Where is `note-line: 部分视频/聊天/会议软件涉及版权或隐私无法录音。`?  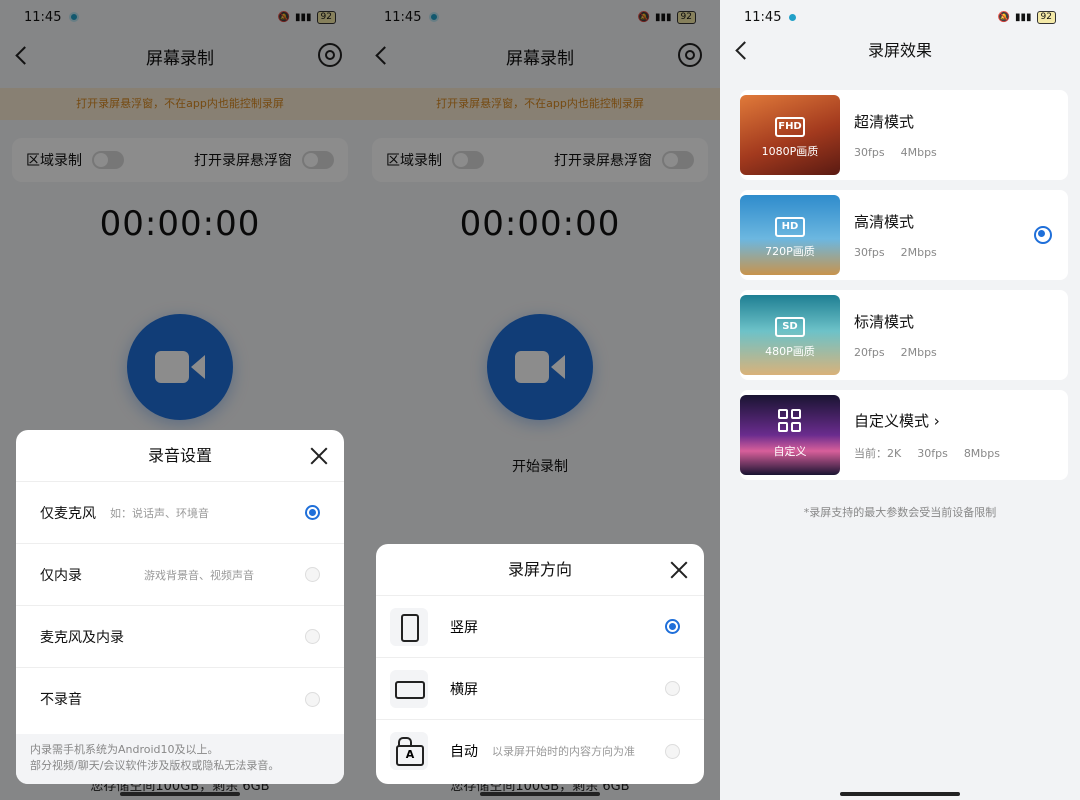 note-line: 部分视频/聊天/会议软件涉及版权或隐私无法录音。 is located at coordinates (155, 765).